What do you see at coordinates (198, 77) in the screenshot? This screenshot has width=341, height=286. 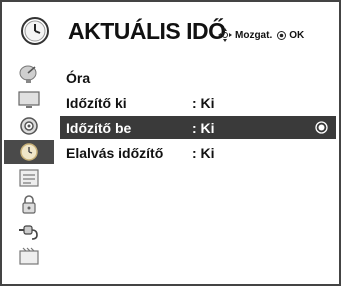 I see `menu-item-clock: Óra` at bounding box center [198, 77].